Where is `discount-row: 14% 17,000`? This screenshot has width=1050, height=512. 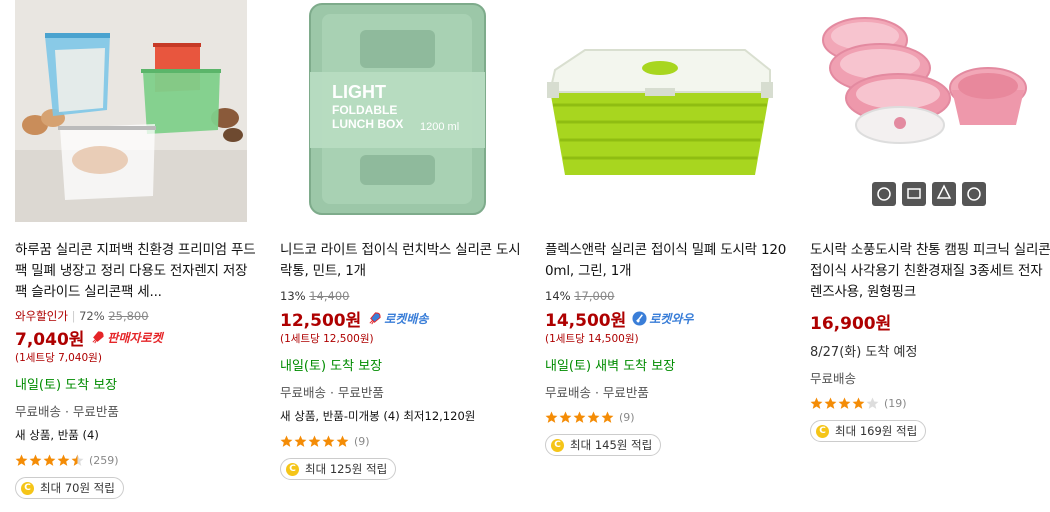 discount-row: 14% 17,000 is located at coordinates (666, 297).